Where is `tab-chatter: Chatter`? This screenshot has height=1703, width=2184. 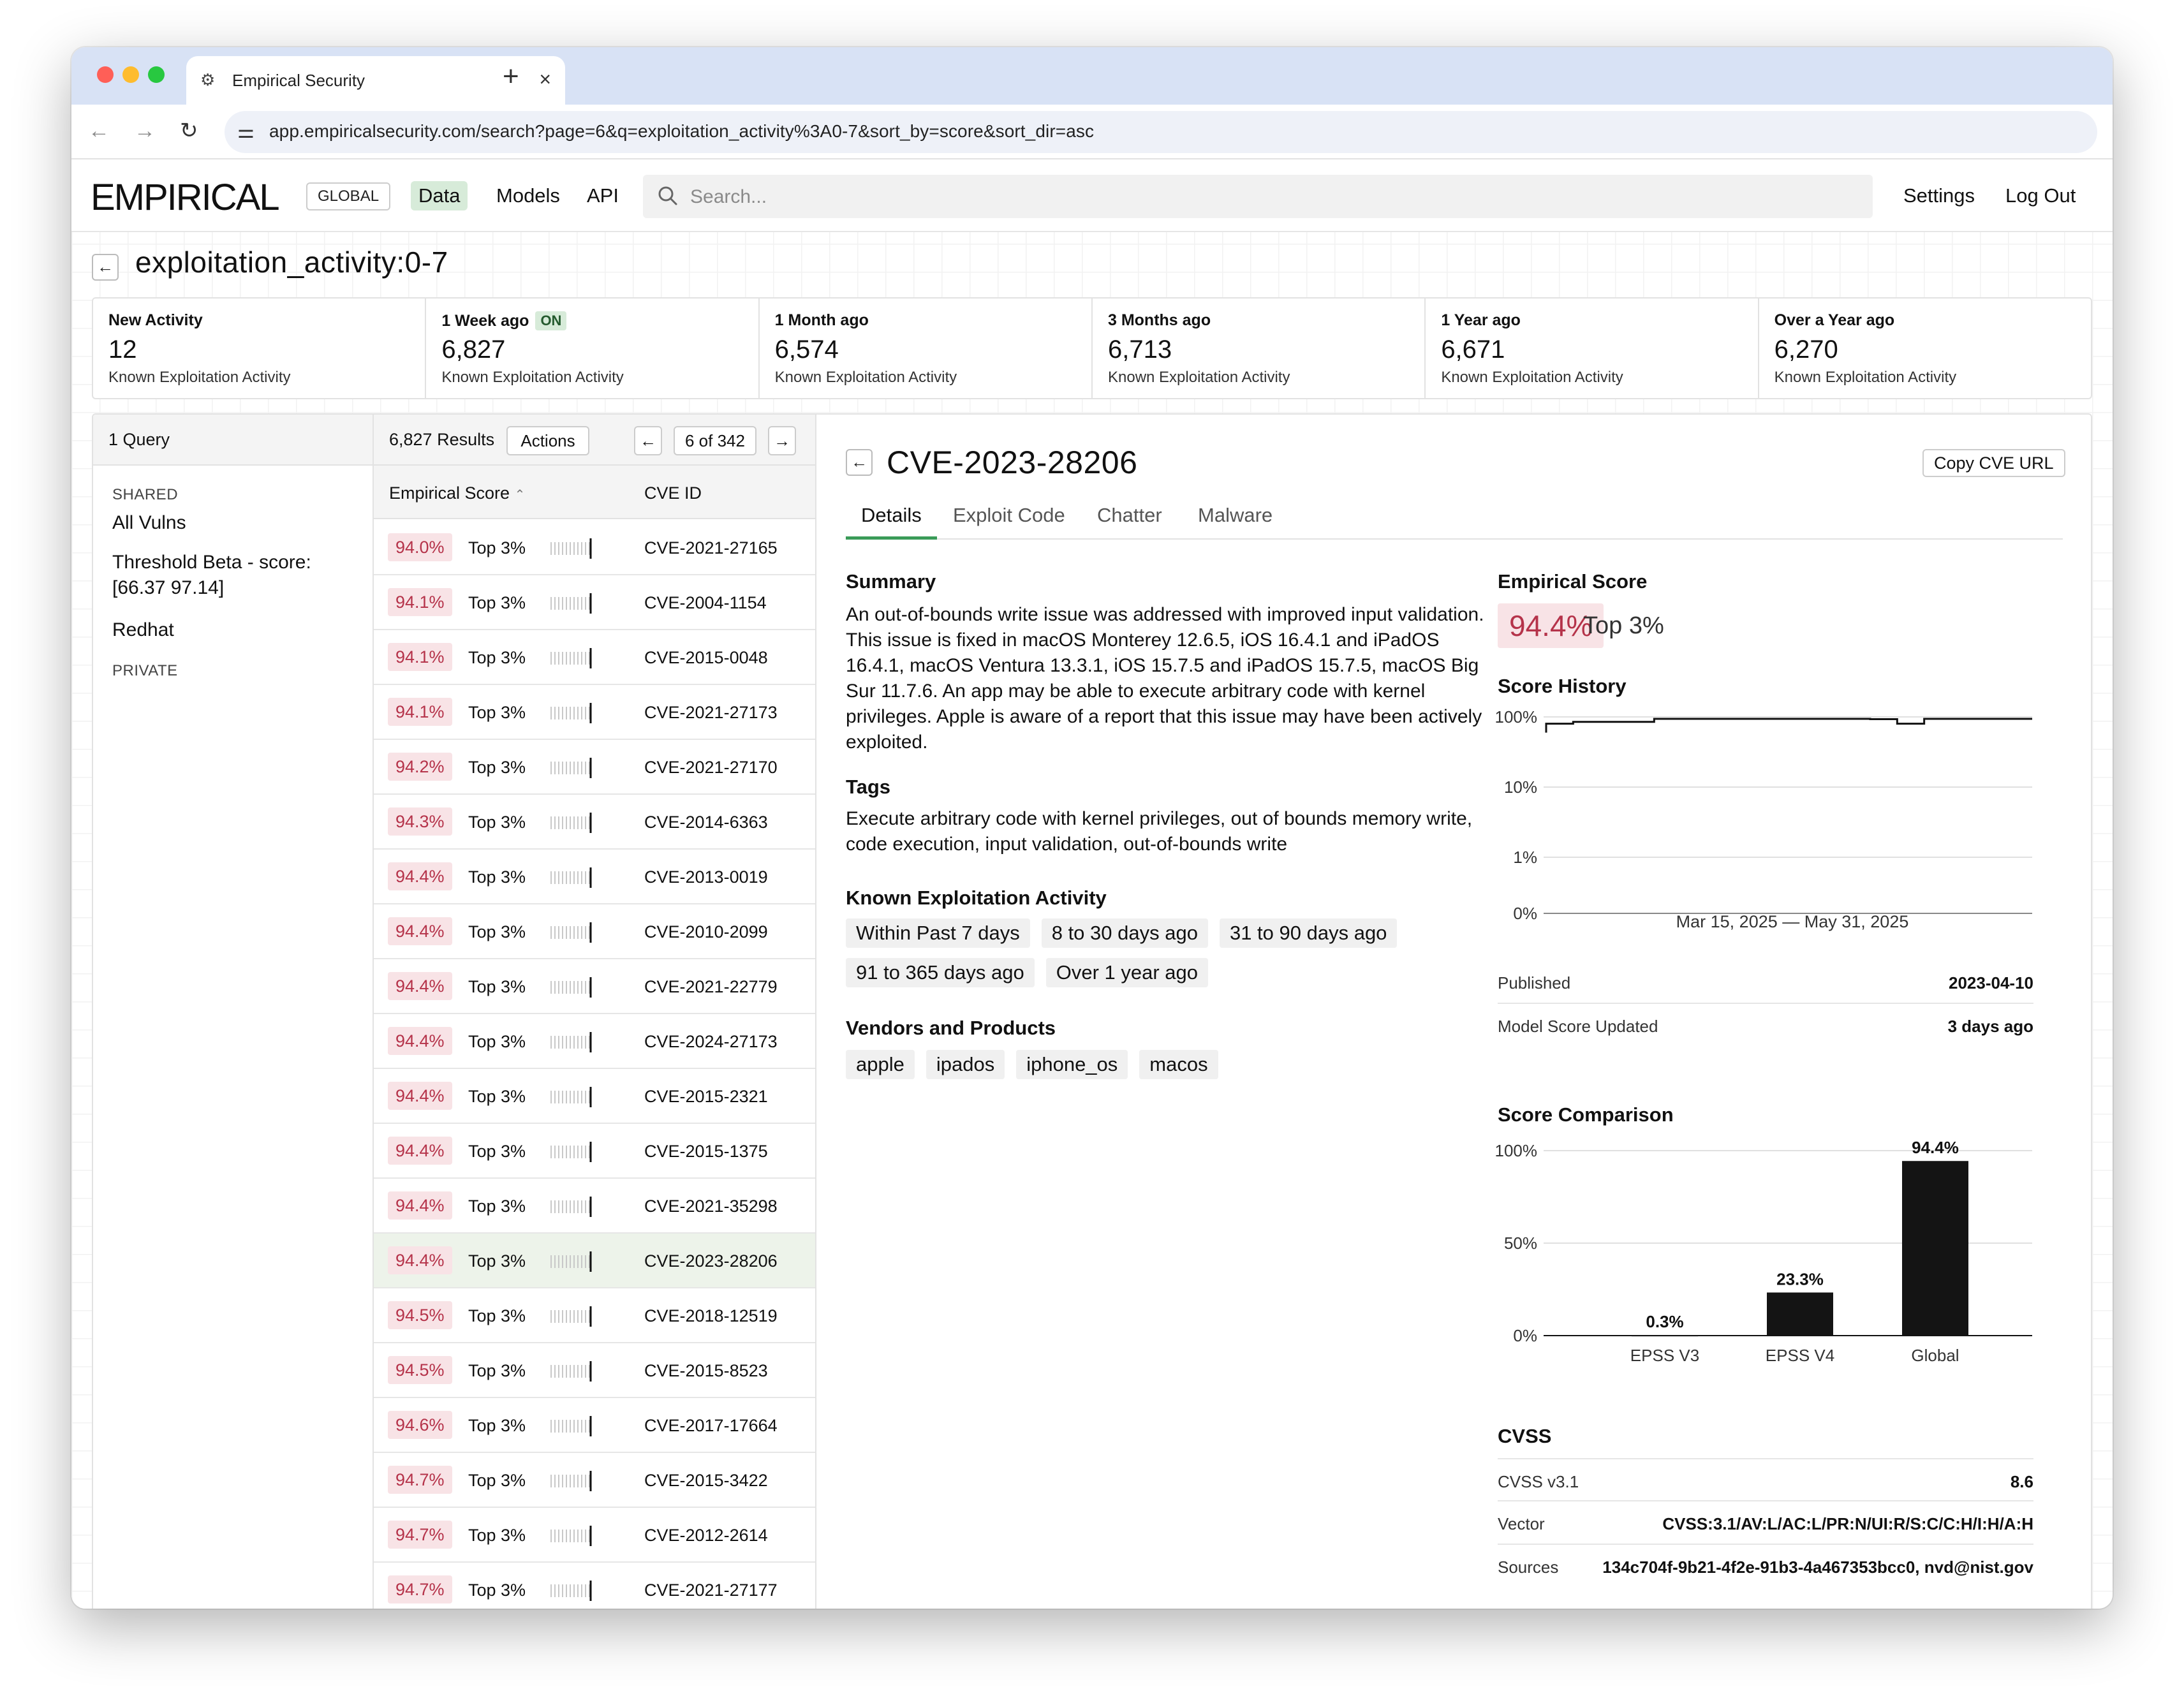
tab-chatter: Chatter is located at coordinates (1129, 521).